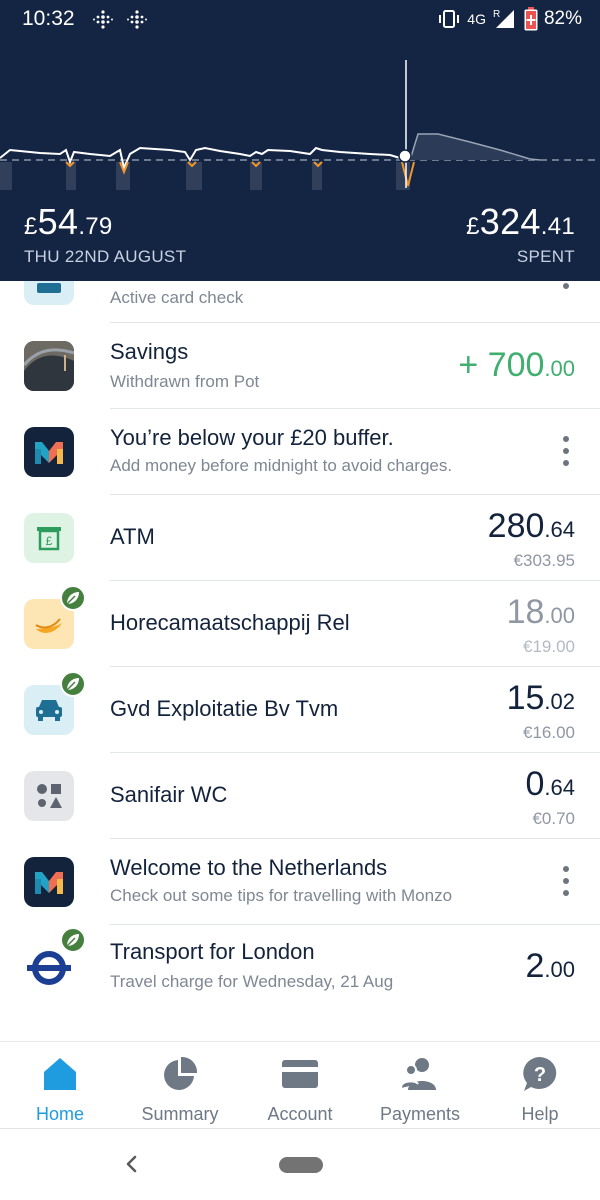 The image size is (600, 1200). Describe the element at coordinates (473, 365) in the screenshot. I see `amount-prefix: +` at that location.